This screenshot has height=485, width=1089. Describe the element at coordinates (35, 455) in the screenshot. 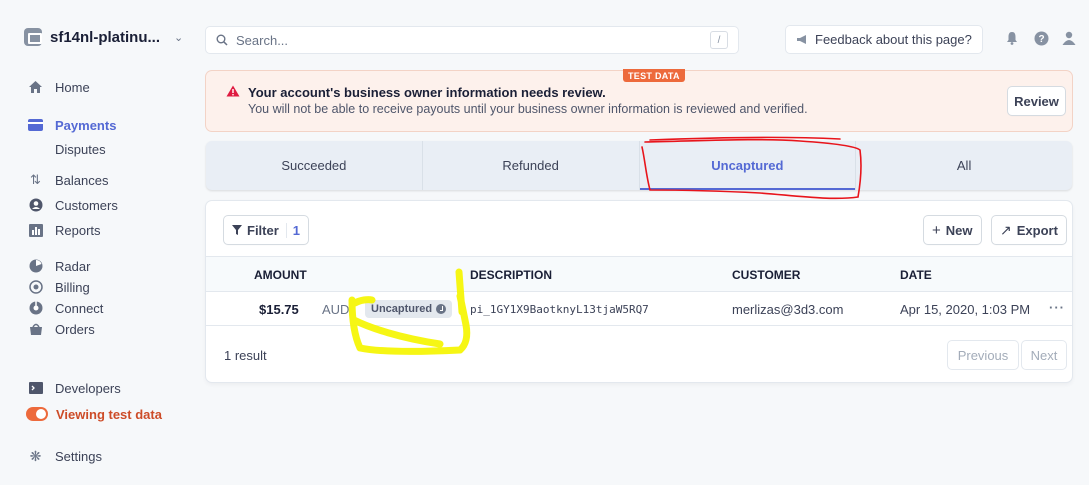

I see `gear-icon: ❋` at that location.